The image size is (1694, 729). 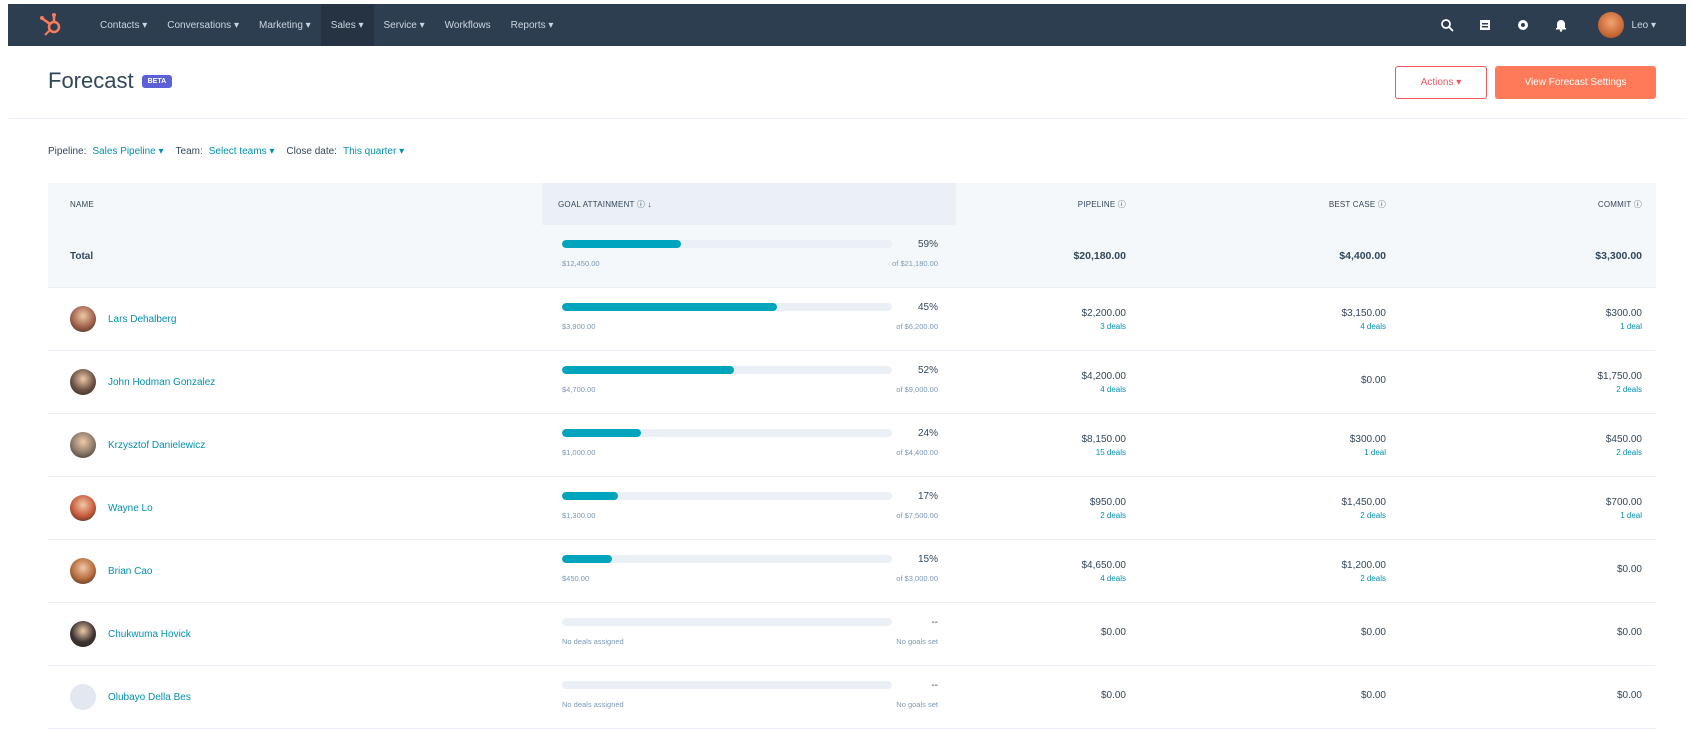 What do you see at coordinates (468, 25) in the screenshot?
I see `nav-workflows: Workflows` at bounding box center [468, 25].